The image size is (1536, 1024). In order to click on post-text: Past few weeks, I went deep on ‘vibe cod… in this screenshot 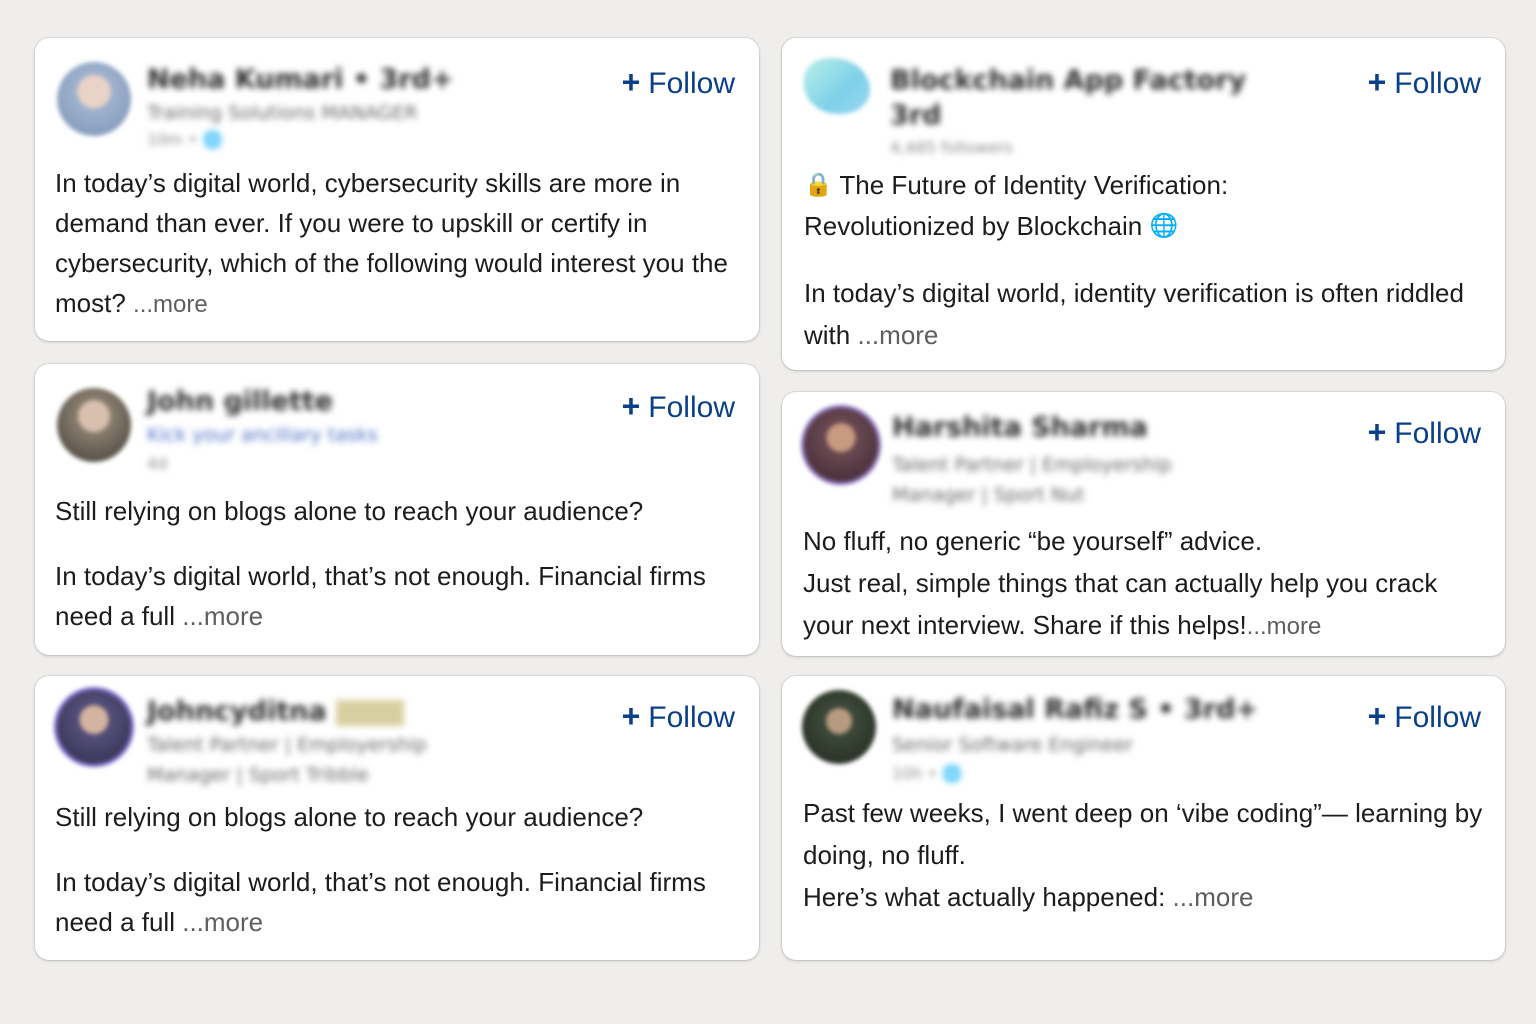, I will do `click(1143, 834)`.